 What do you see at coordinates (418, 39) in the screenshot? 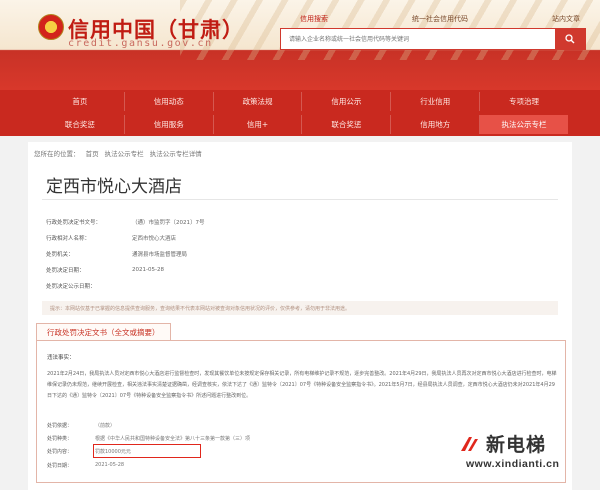
I see `search-input` at bounding box center [418, 39].